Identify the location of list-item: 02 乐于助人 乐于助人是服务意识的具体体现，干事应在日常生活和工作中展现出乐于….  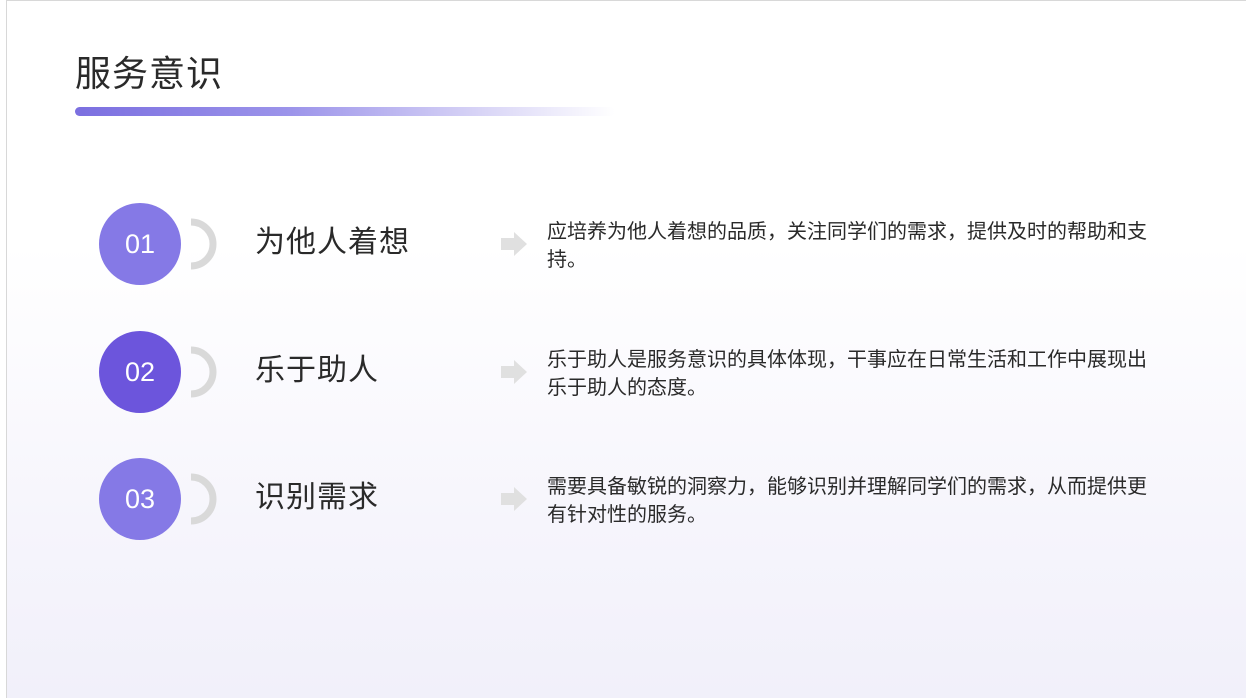
(626, 373).